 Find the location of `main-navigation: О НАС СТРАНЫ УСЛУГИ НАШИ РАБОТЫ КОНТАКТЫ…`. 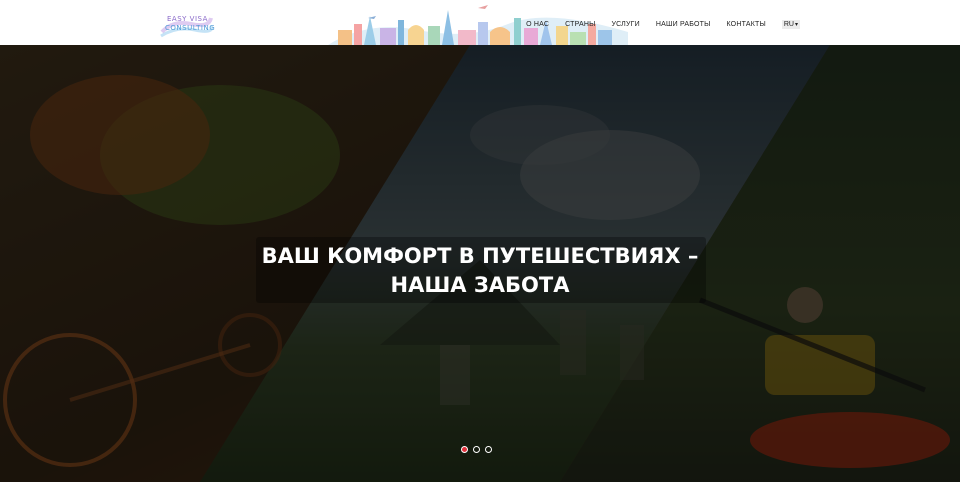

main-navigation: О НАС СТРАНЫ УСЛУГИ НАШИ РАБОТЫ КОНТАКТЫ… is located at coordinates (655, 24).